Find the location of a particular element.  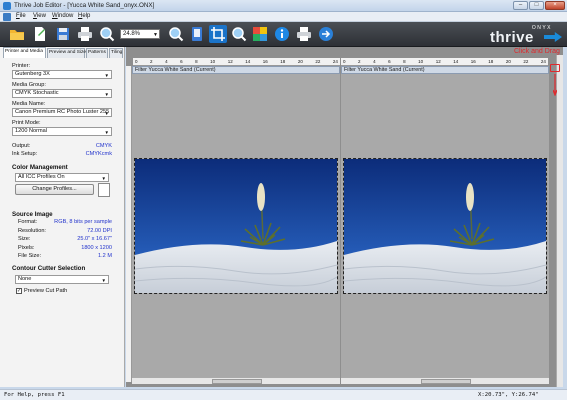

zoom-out-icon is located at coordinates (176, 34).